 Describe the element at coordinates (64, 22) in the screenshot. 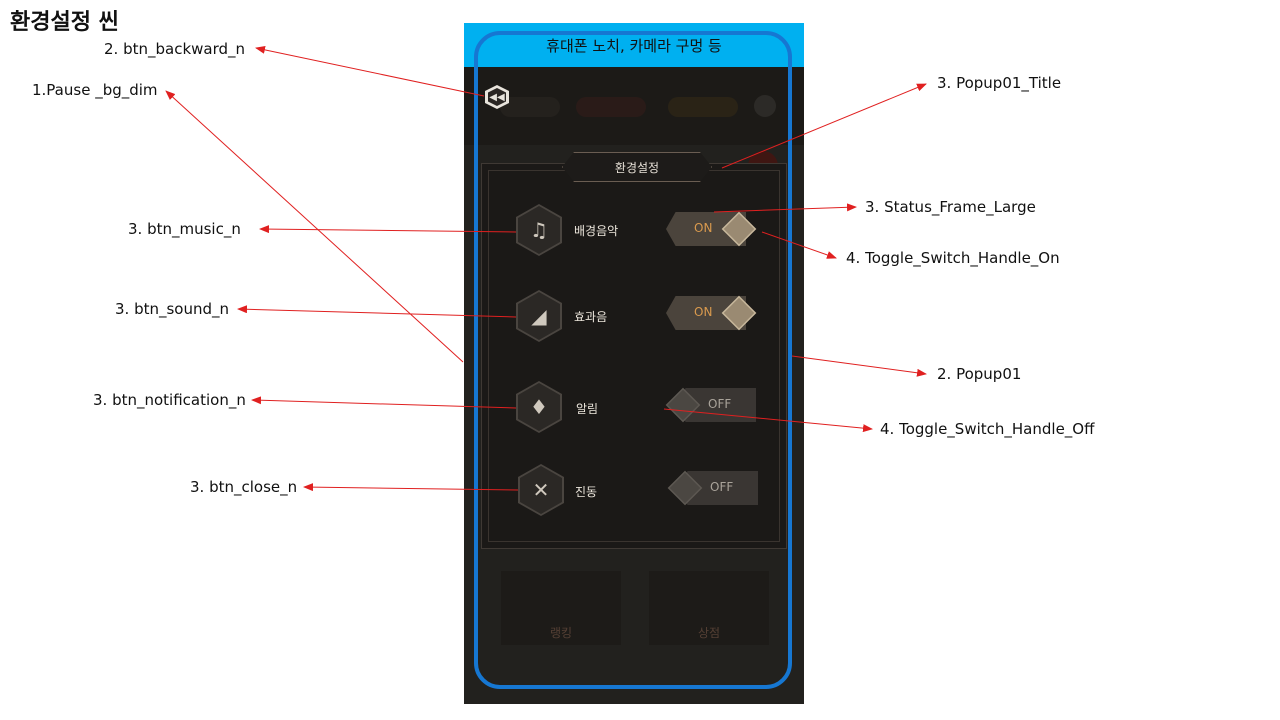

I see `scene-title: 환경설정 씬` at that location.